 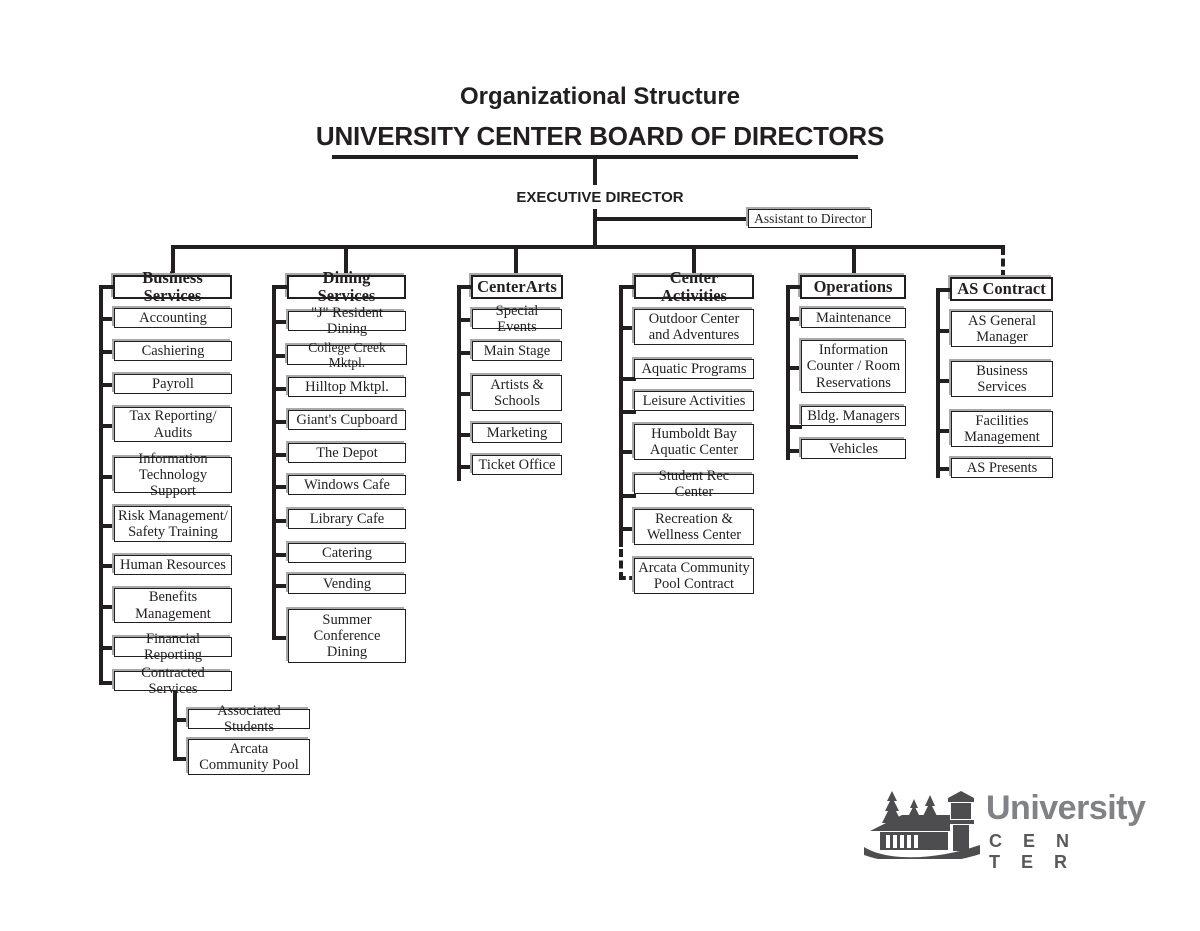 I want to click on box-benefits-management: Benefits Management, so click(x=173, y=605).